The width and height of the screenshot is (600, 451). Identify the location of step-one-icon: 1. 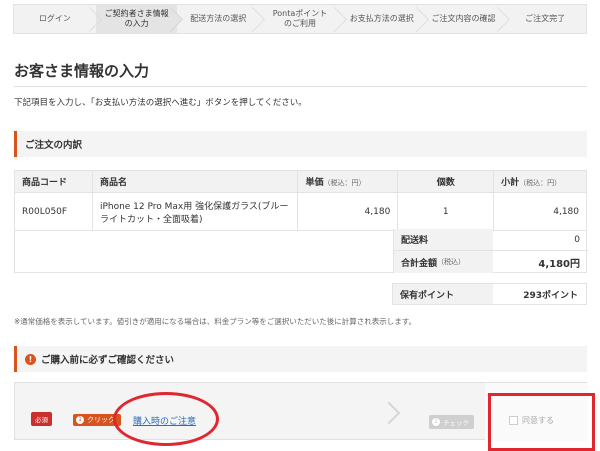
(80, 420).